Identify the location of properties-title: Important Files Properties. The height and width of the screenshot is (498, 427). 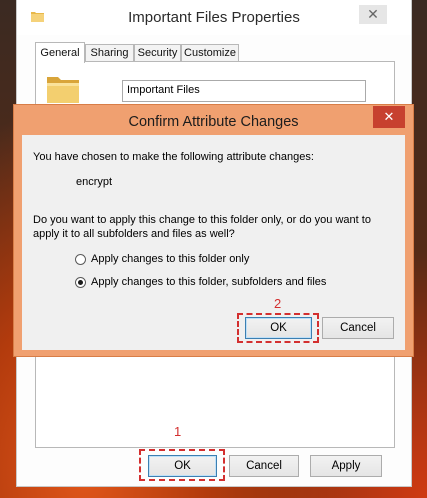
(214, 17).